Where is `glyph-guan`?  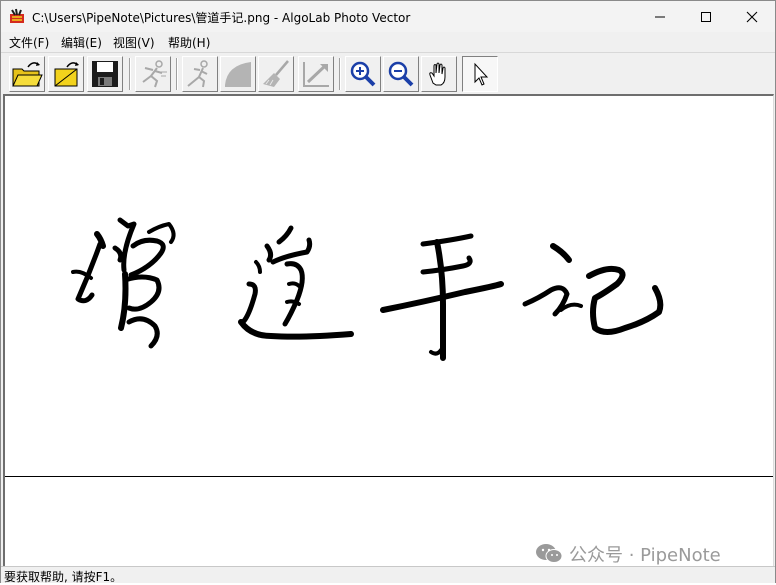 glyph-guan is located at coordinates (123, 283).